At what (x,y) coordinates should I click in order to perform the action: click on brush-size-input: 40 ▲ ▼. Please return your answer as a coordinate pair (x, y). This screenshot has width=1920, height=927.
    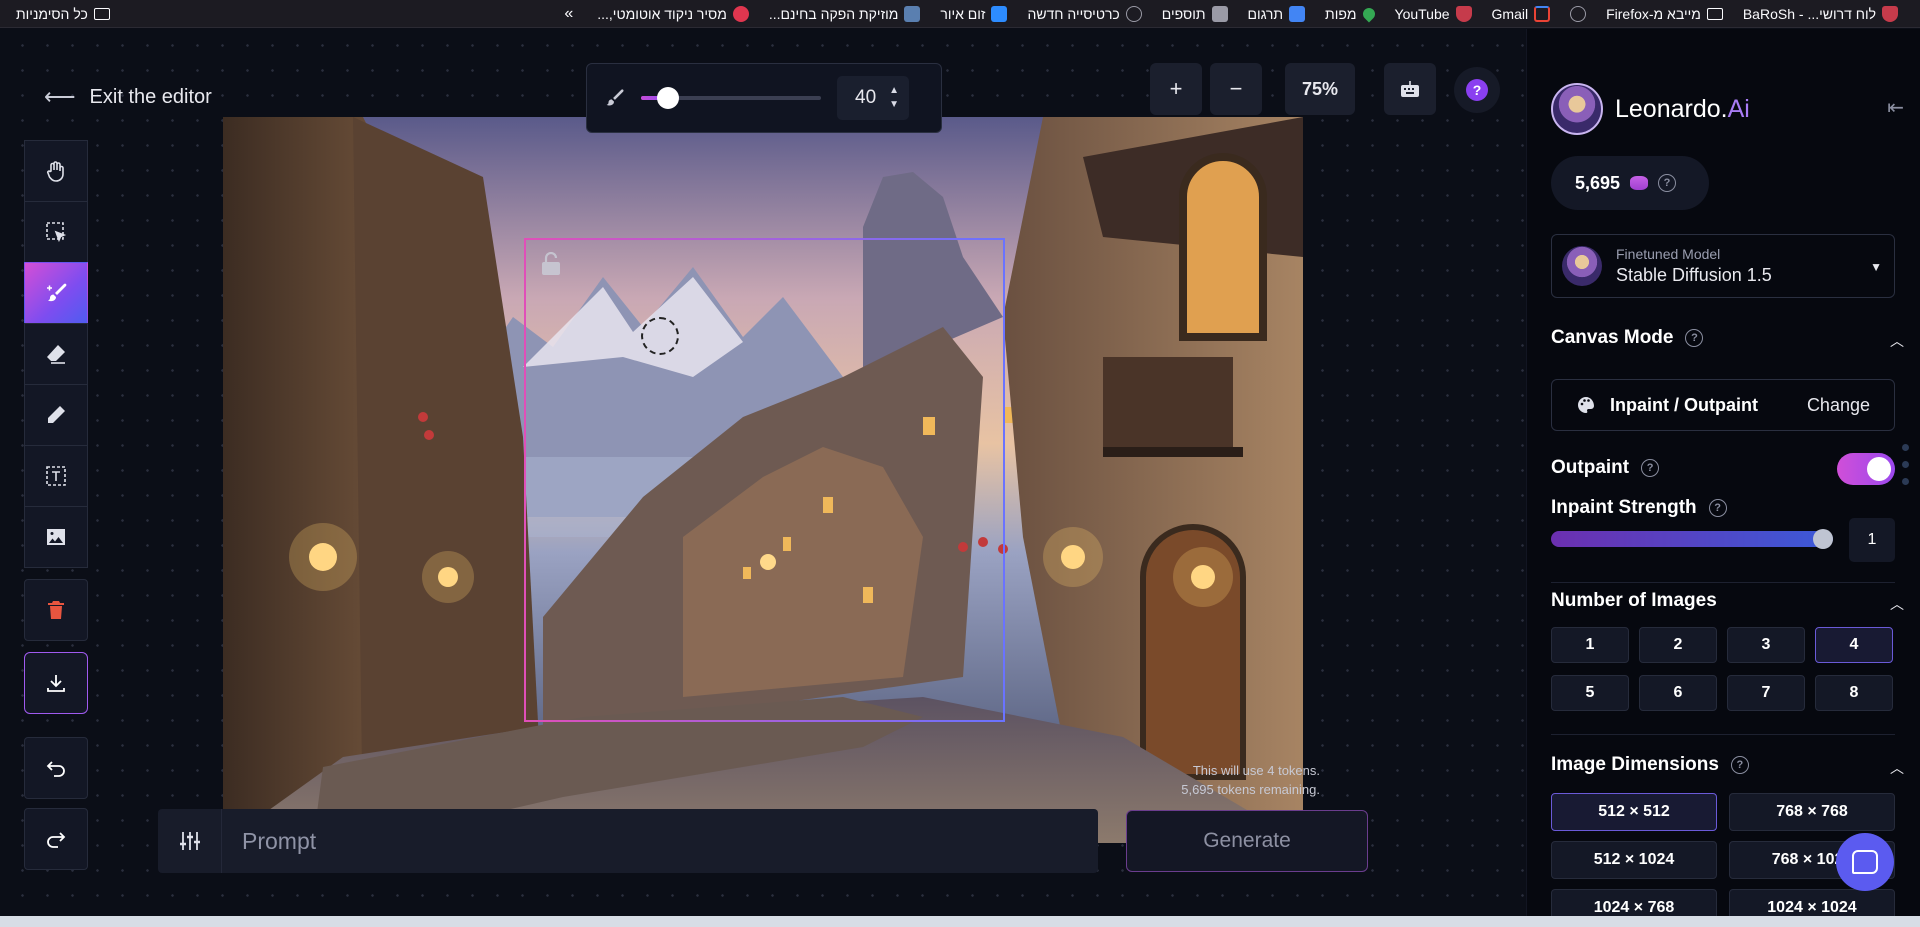
    Looking at the image, I should click on (873, 98).